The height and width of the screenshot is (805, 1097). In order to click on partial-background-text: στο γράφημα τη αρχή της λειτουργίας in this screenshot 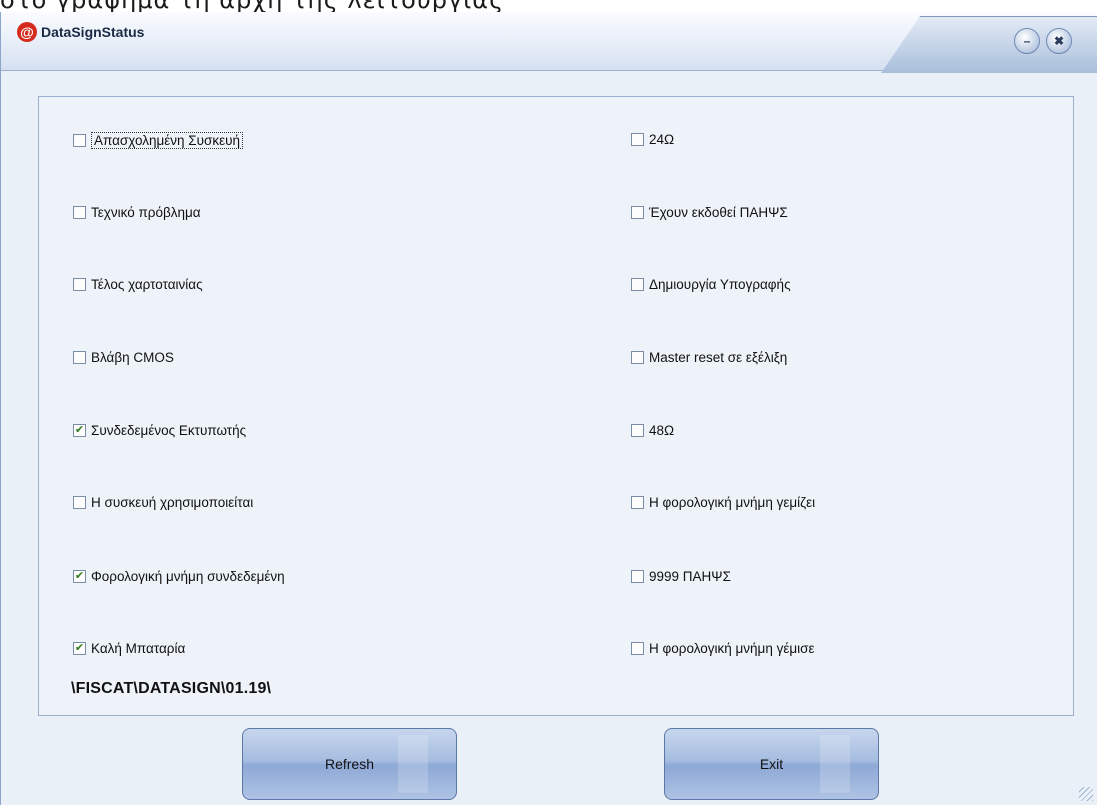, I will do `click(548, 6)`.